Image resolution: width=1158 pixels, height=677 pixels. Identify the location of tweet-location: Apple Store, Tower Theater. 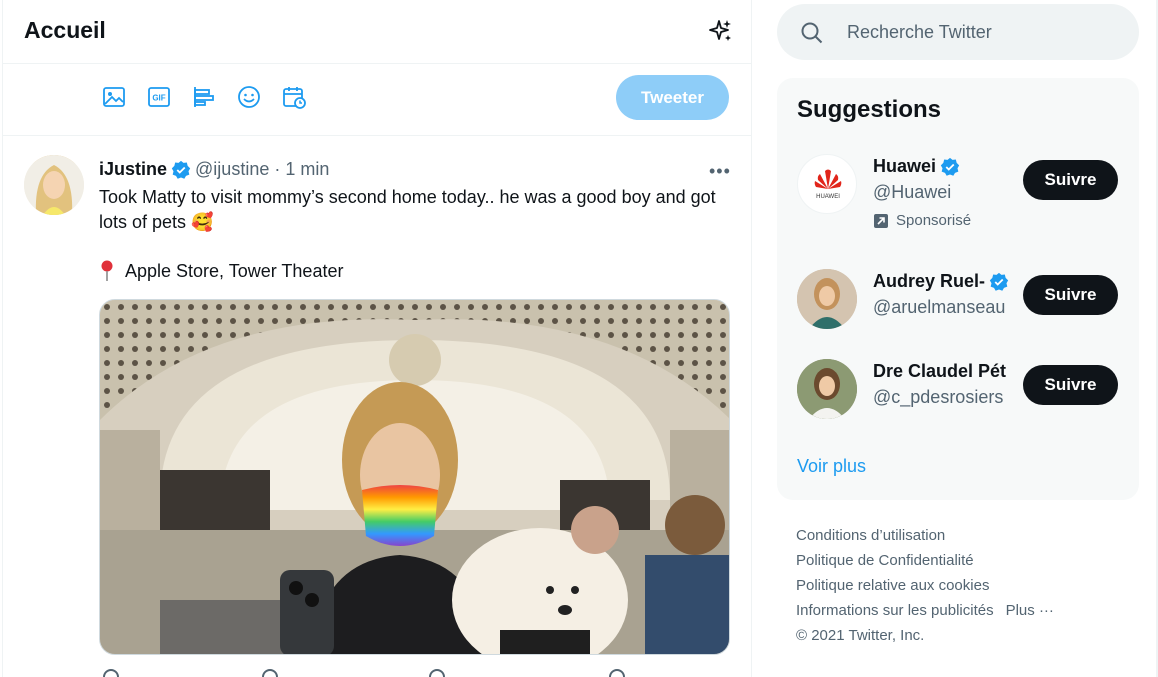
(221, 271).